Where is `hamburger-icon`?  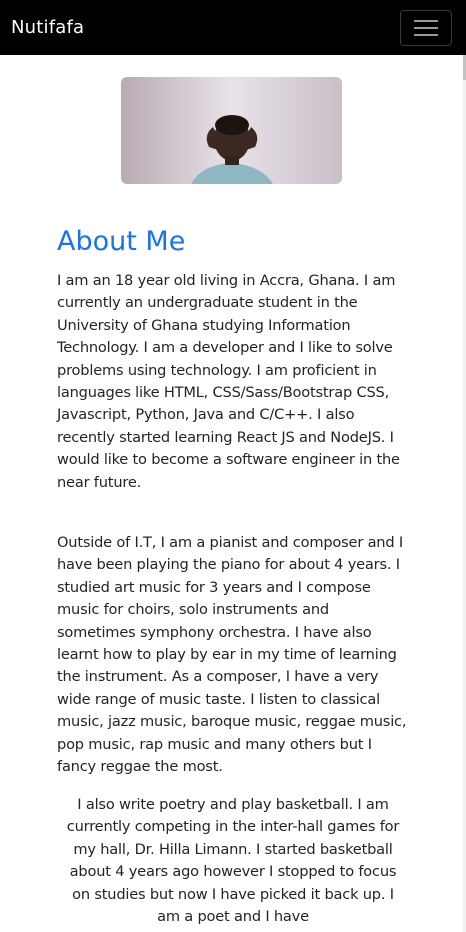
hamburger-icon is located at coordinates (426, 28).